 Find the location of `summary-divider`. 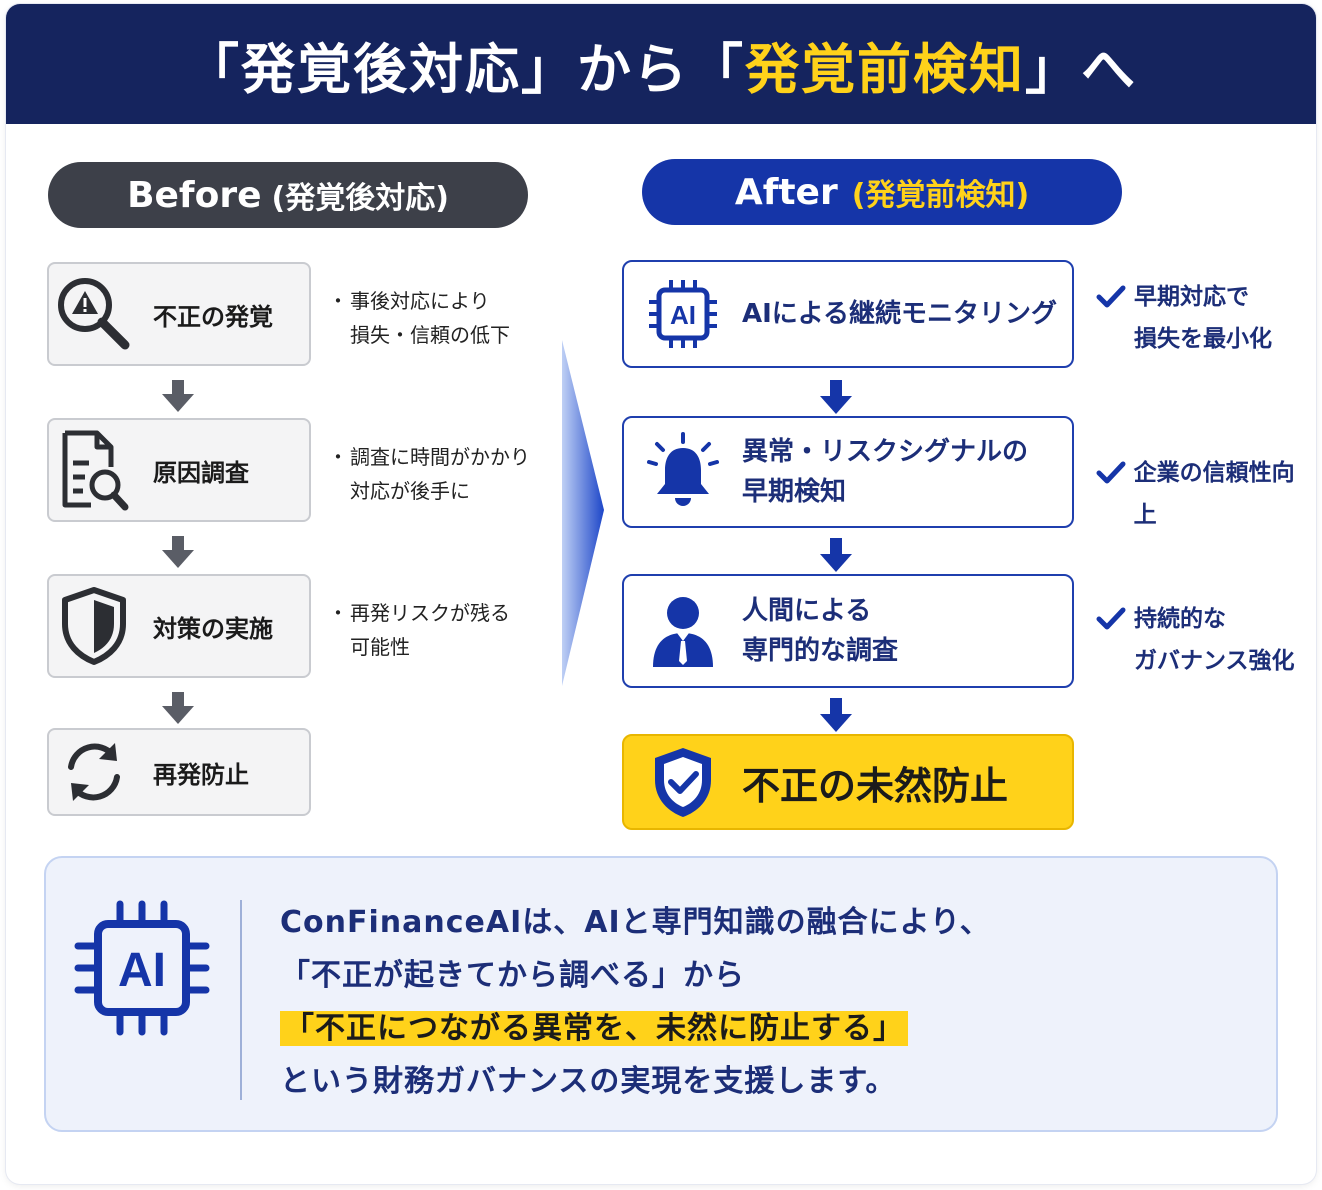

summary-divider is located at coordinates (241, 1000).